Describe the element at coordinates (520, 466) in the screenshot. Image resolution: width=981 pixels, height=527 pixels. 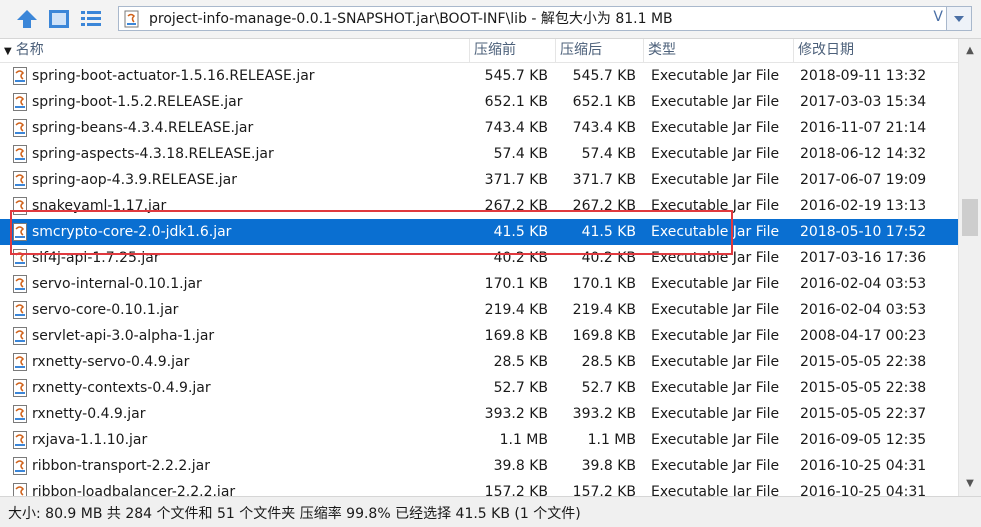
I see `file-compressed-size: 39.8 KB` at that location.